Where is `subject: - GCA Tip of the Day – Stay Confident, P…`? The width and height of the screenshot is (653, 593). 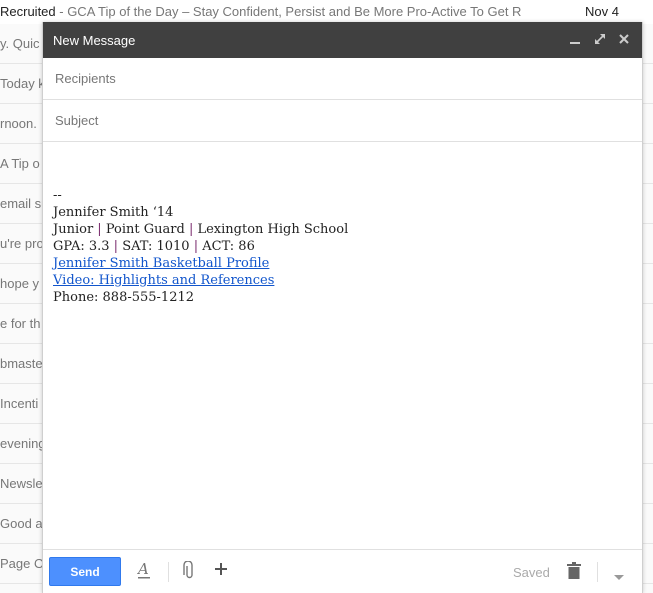
subject: - GCA Tip of the Day – Stay Confident, P… is located at coordinates (288, 11).